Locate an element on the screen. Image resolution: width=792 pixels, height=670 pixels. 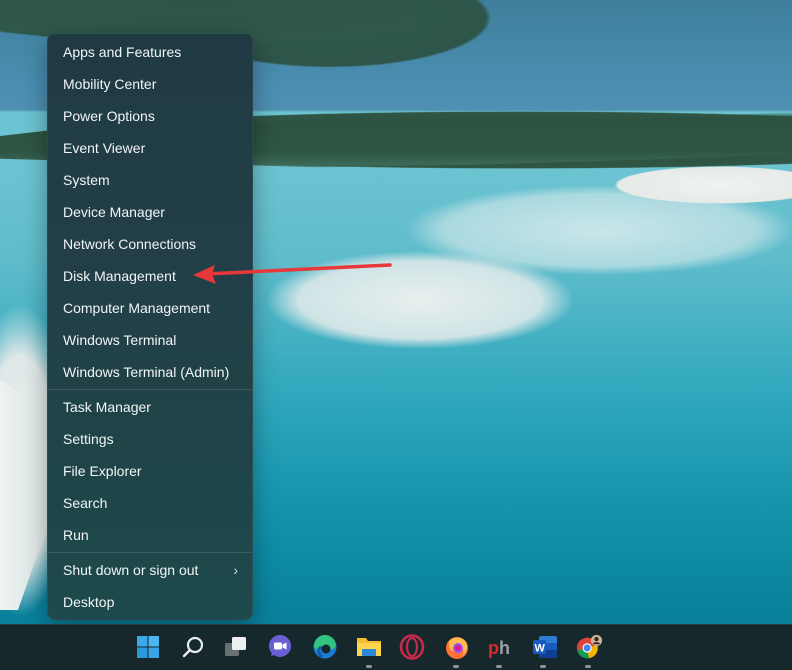
menu-item-label: Apps and Features is located at coordinates (122, 52).